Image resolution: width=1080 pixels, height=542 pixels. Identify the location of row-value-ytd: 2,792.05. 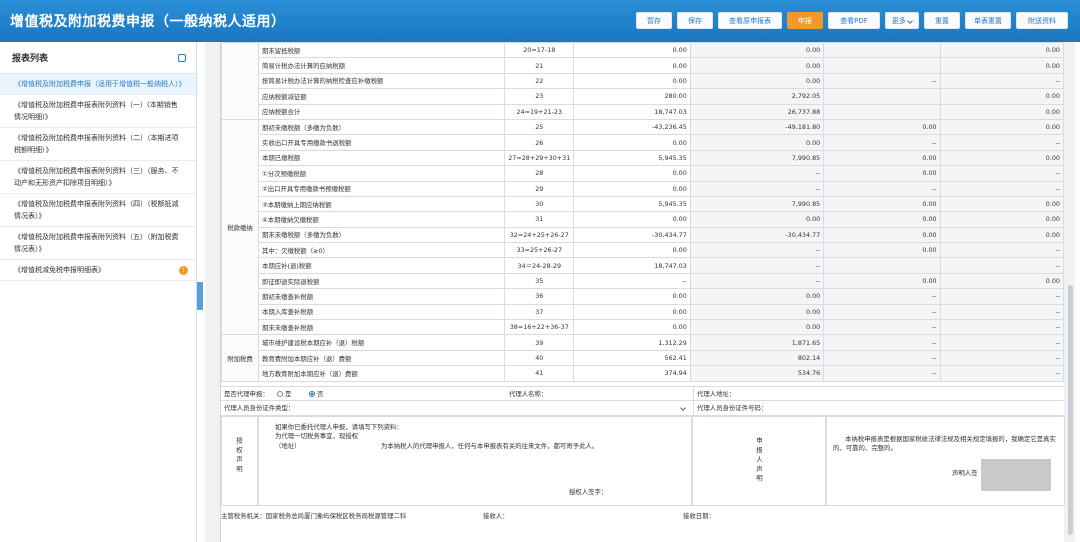
(757, 96).